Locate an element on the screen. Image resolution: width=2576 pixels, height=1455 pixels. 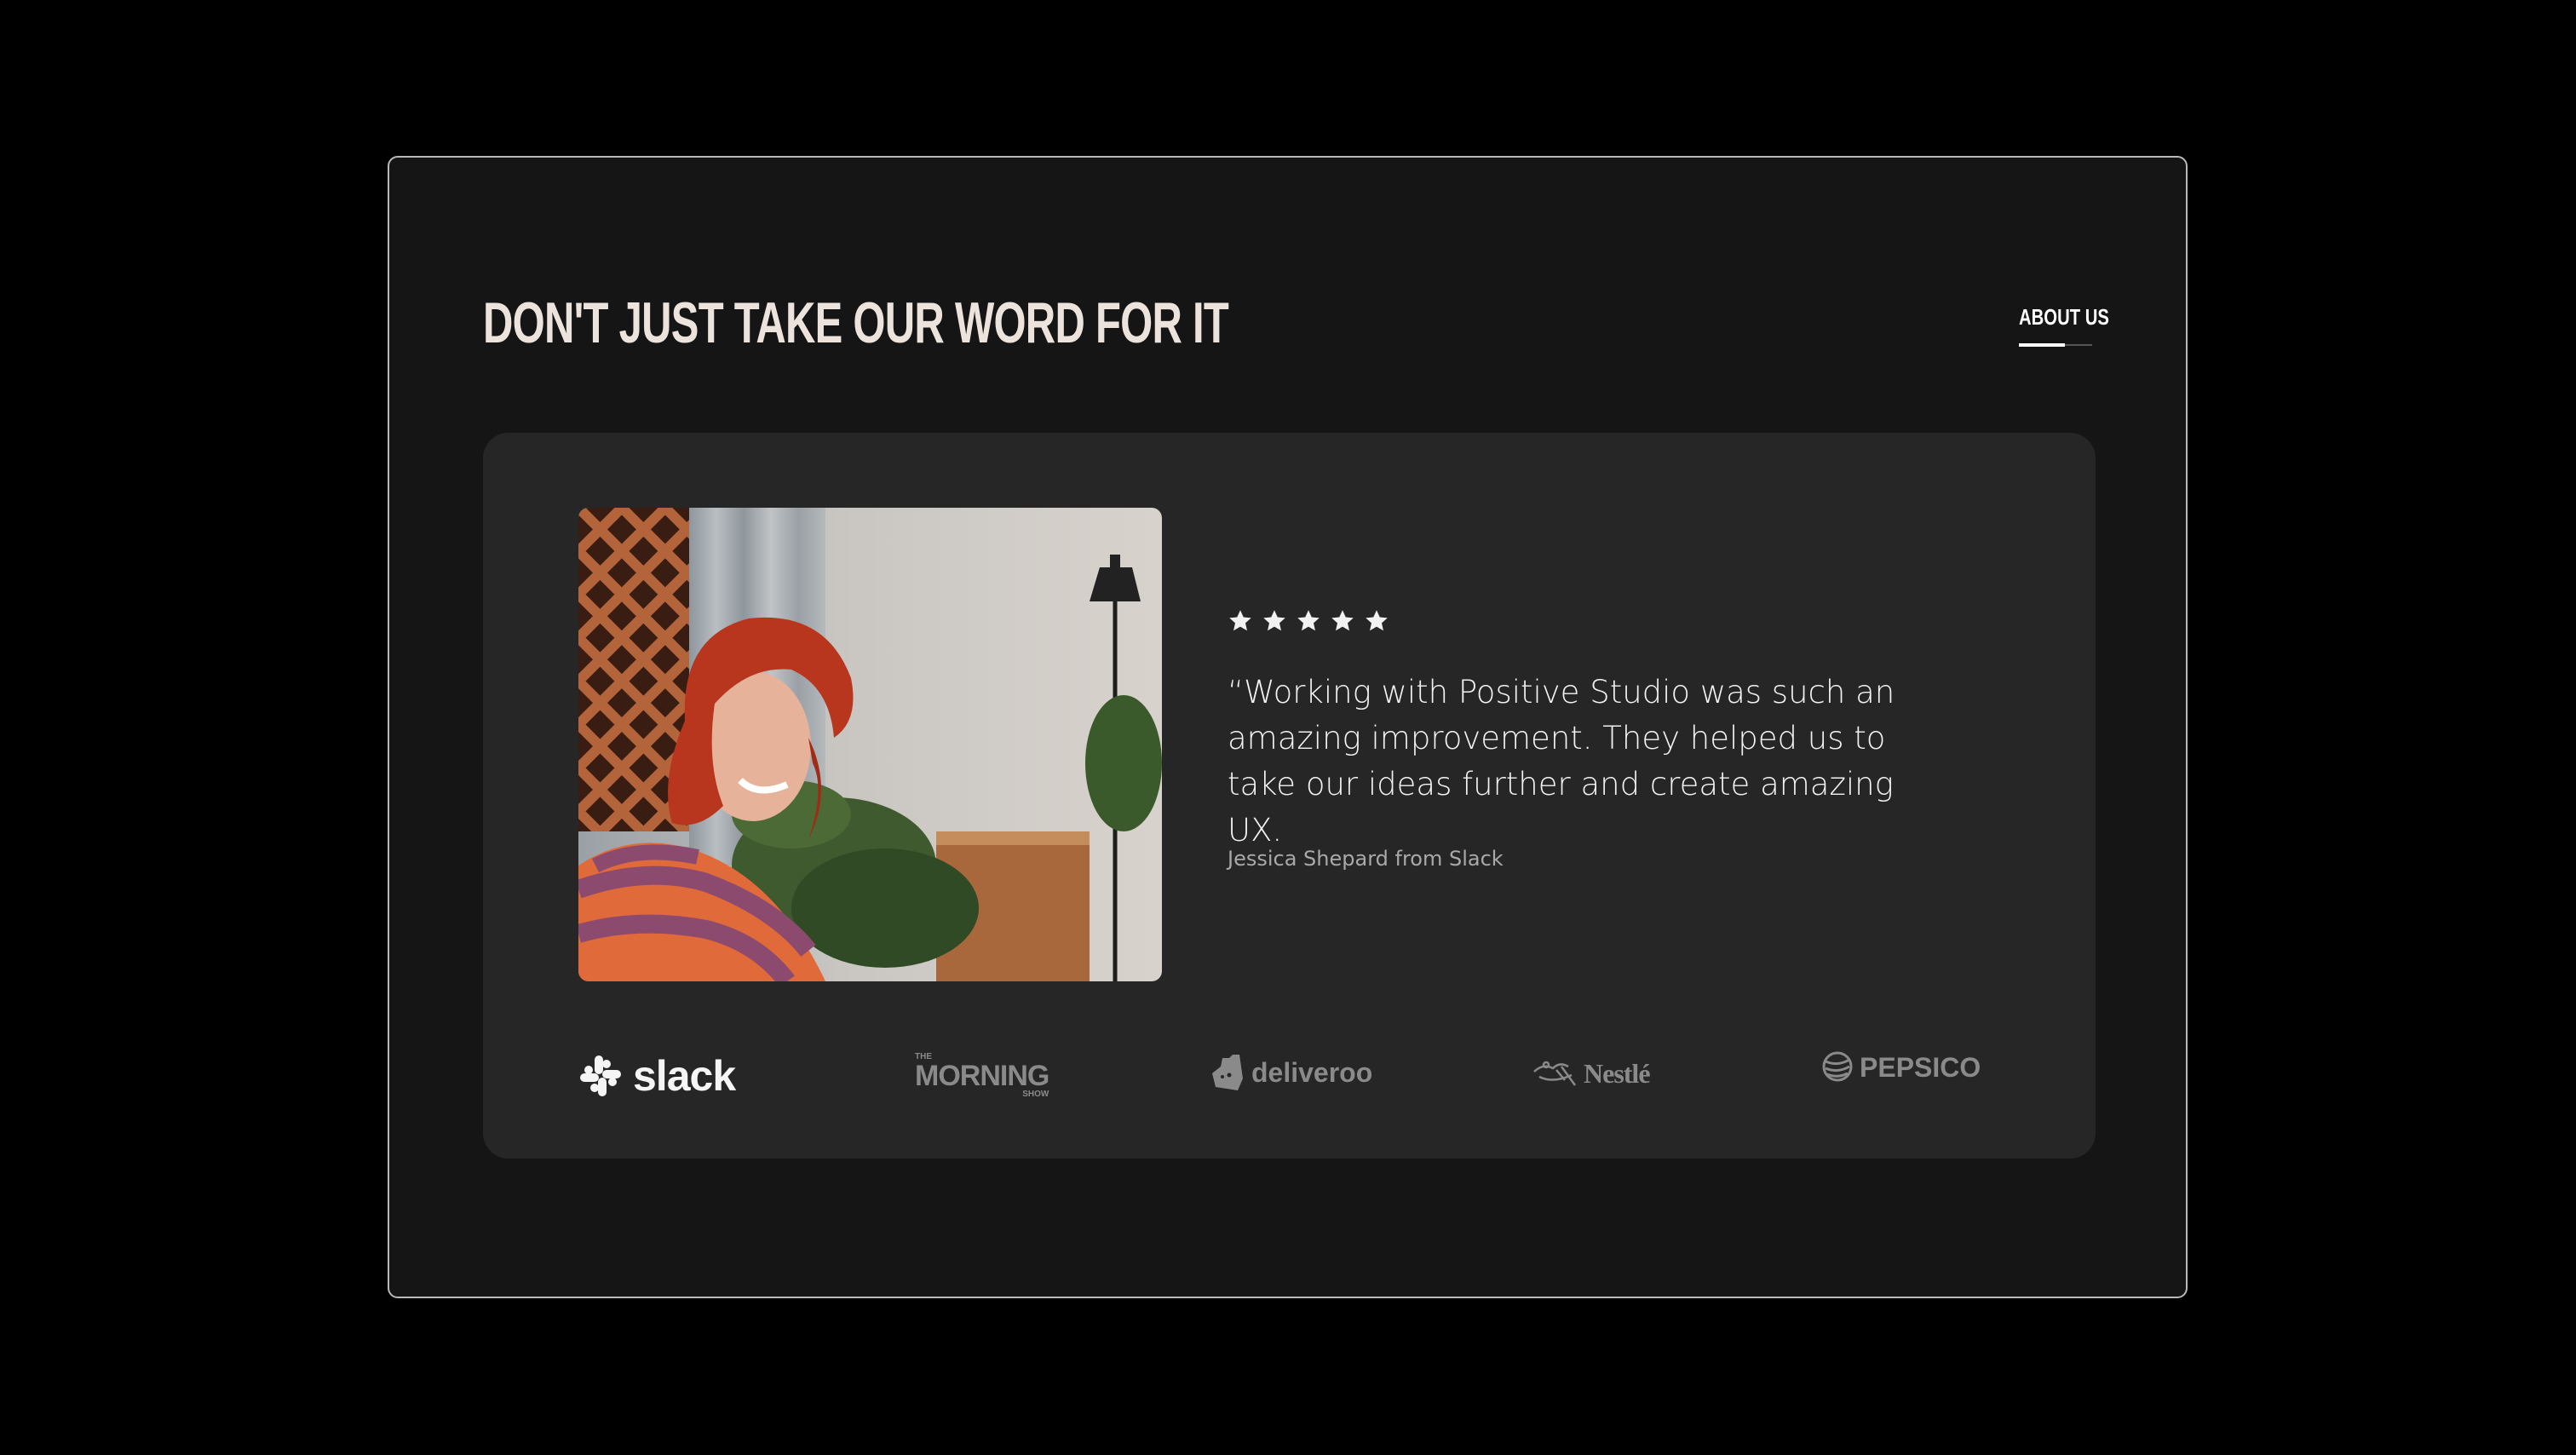
testimonial-author: Jessica Shepard from Slack is located at coordinates (1366, 859).